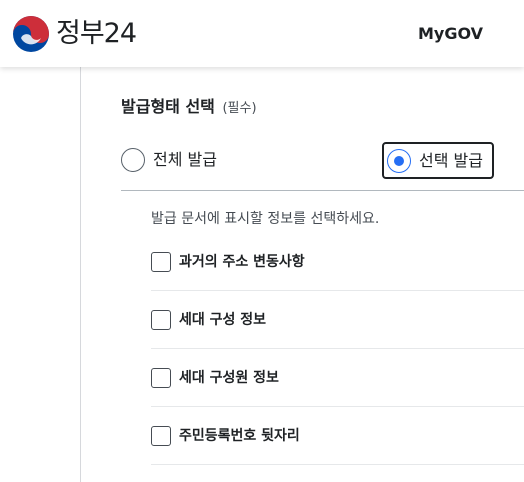 This screenshot has width=524, height=482. Describe the element at coordinates (185, 159) in the screenshot. I see `radio-full-issue-label: 전체 발급` at that location.